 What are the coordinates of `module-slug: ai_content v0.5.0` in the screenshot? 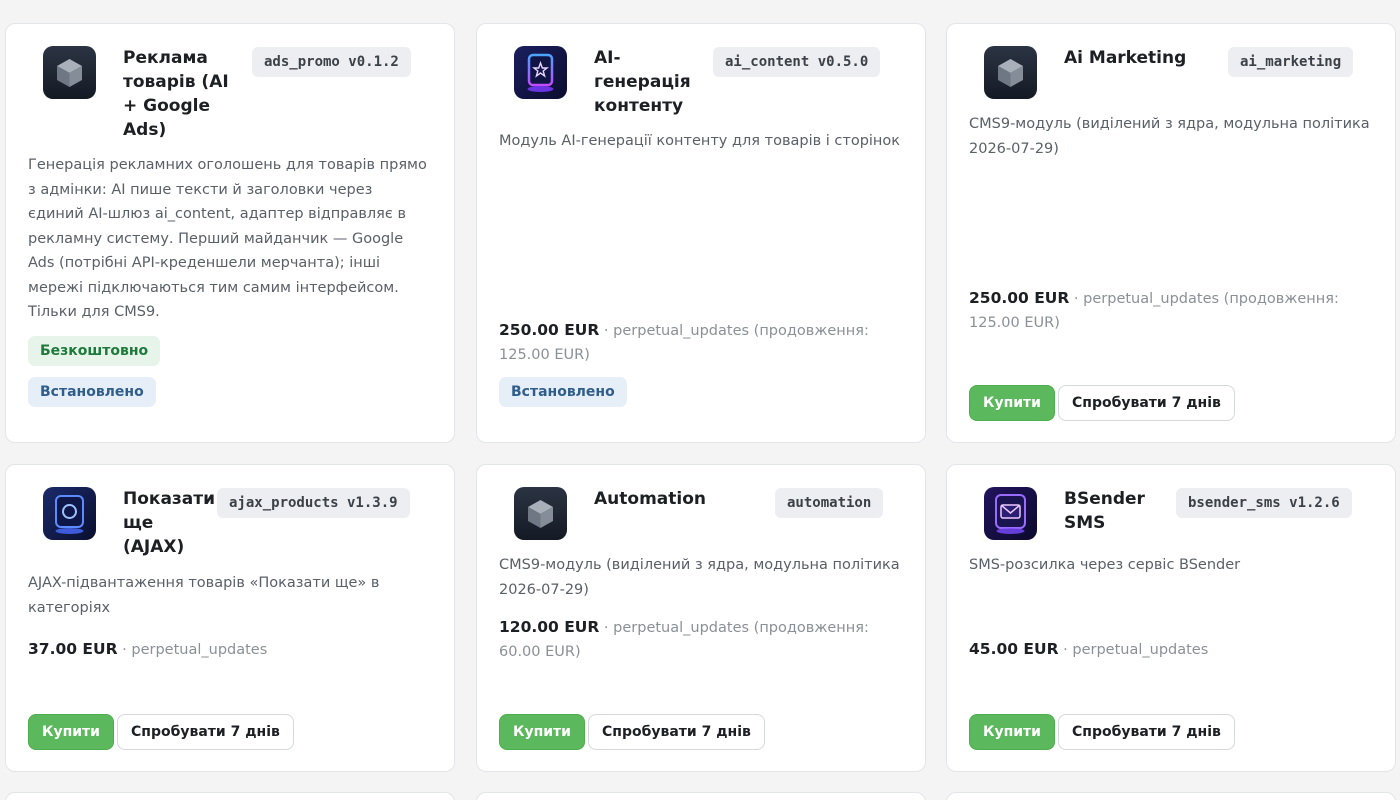 It's located at (797, 62).